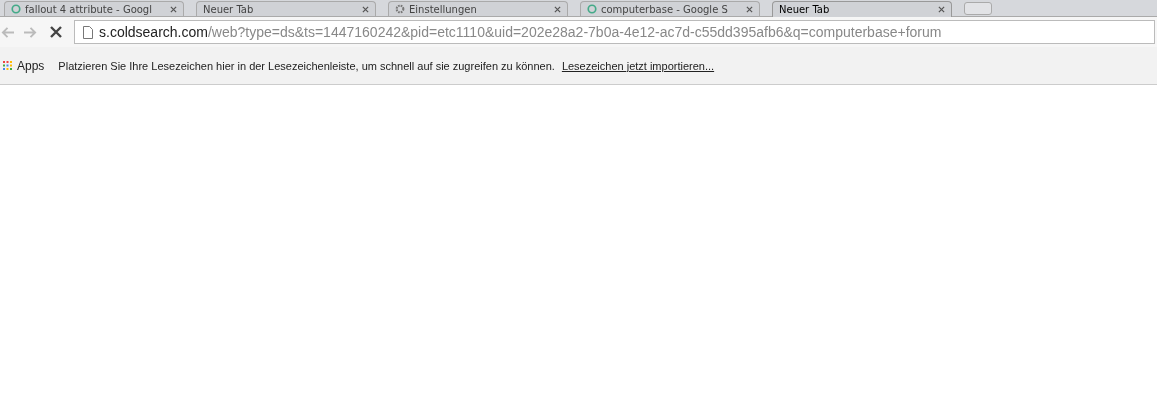 The height and width of the screenshot is (400, 1157). I want to click on browser-tab: computerbase - Google S, so click(670, 8).